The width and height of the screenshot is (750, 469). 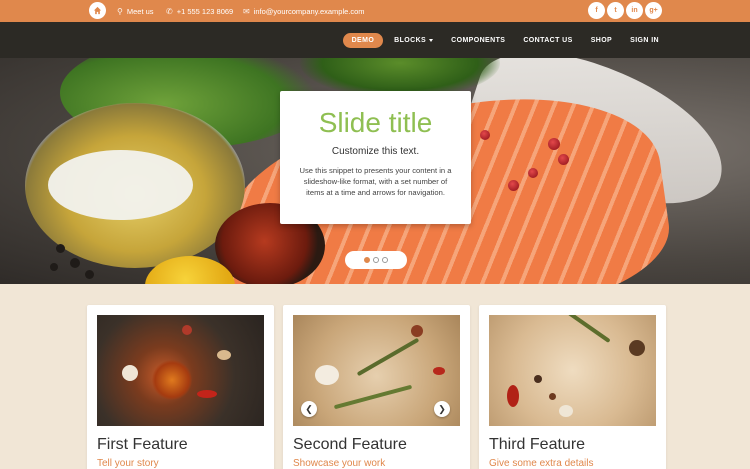 What do you see at coordinates (224, 355) in the screenshot?
I see `nut` at bounding box center [224, 355].